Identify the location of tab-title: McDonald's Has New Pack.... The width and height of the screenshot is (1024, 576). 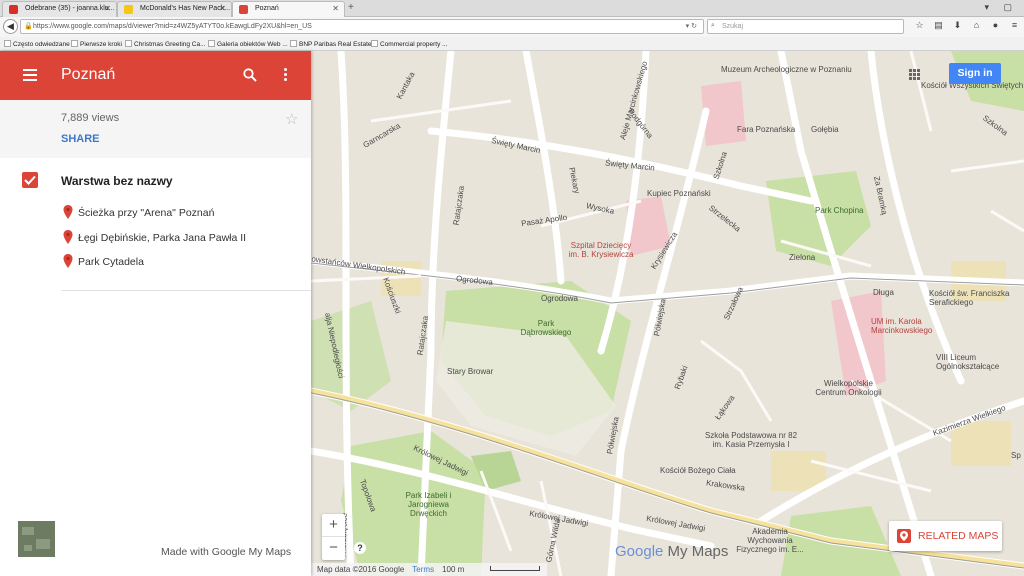
(185, 8).